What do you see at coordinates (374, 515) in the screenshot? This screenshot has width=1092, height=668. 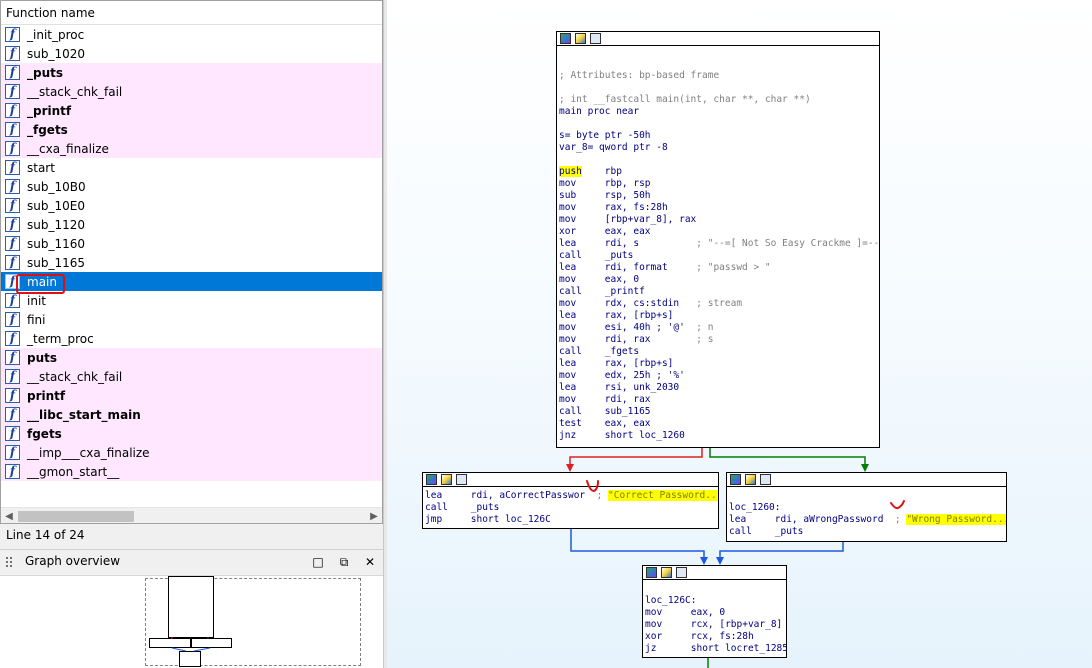 I see `scroll-right-icon: ▶` at bounding box center [374, 515].